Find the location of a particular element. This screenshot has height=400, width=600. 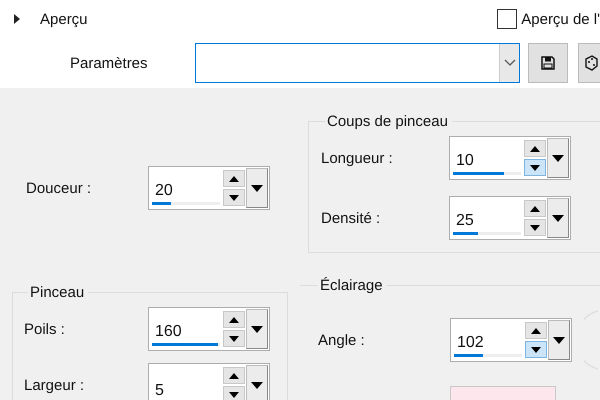

save-button is located at coordinates (548, 63).